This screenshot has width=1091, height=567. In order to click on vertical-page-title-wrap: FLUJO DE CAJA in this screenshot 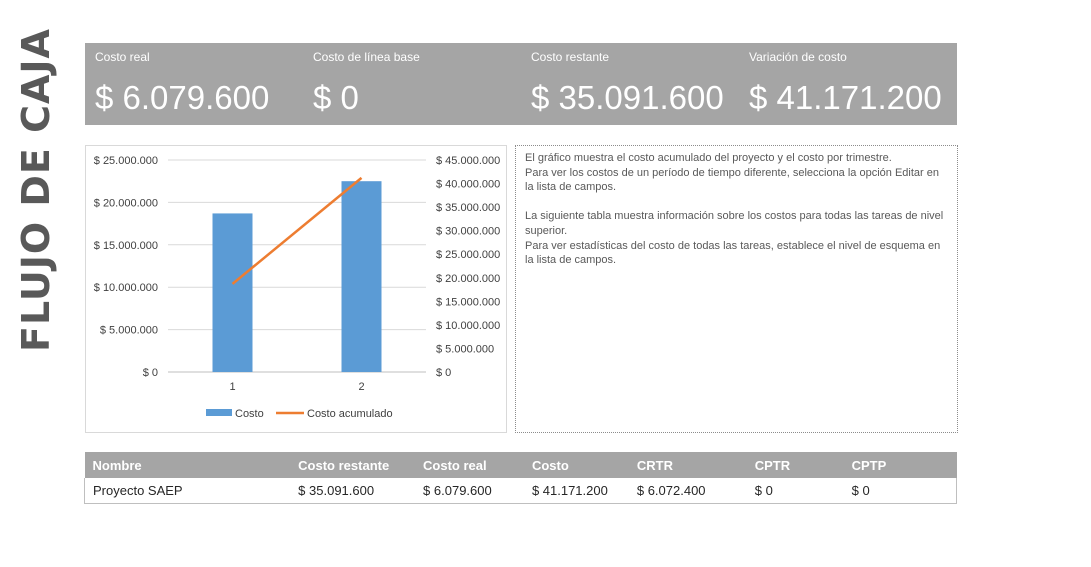, I will do `click(36, 190)`.